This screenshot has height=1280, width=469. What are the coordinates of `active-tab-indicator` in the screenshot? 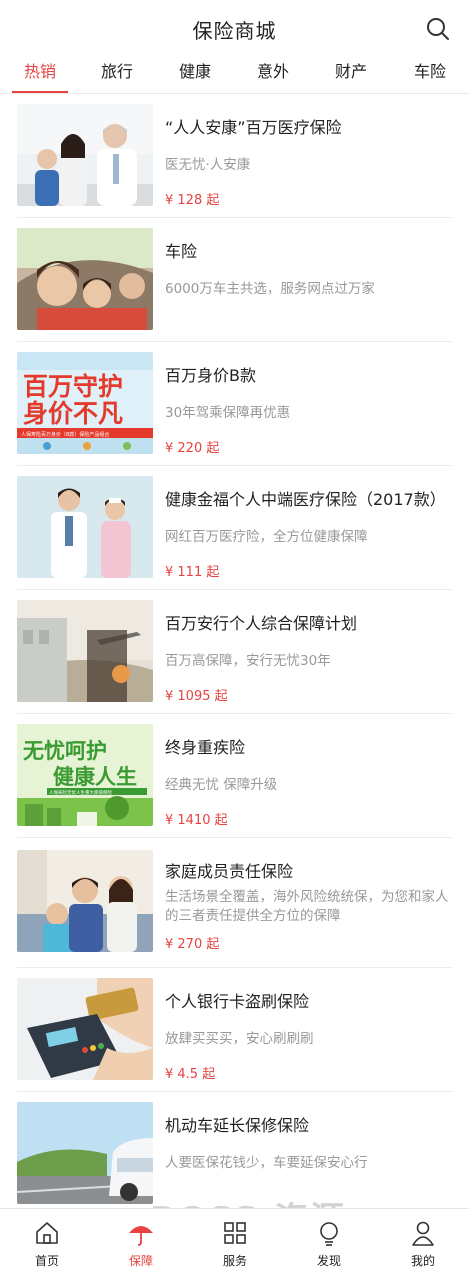 It's located at (40, 92).